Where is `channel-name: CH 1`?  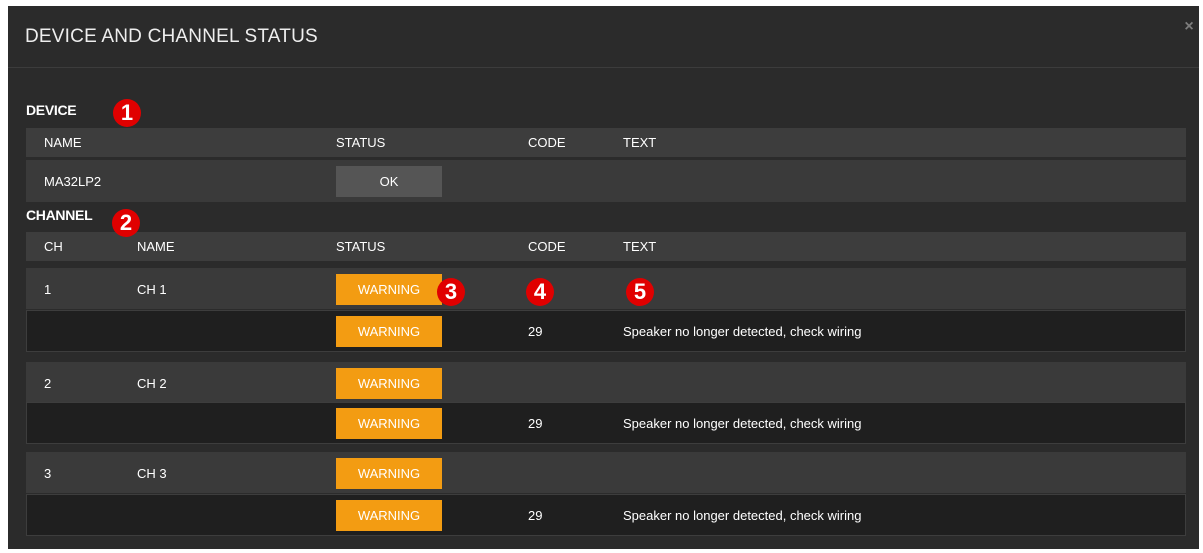
channel-name: CH 1 is located at coordinates (152, 289).